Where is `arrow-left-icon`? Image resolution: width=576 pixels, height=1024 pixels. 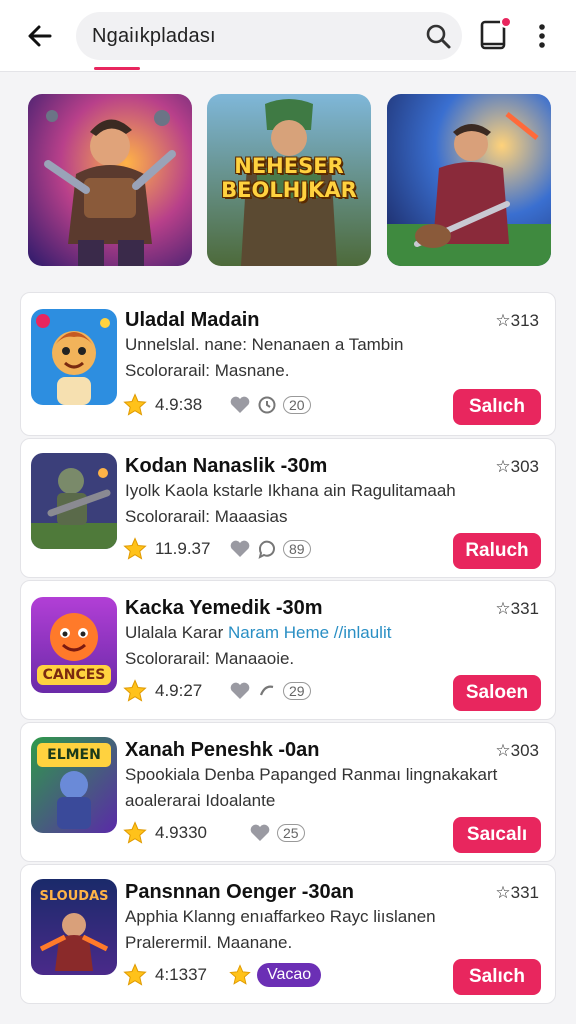
arrow-left-icon is located at coordinates (40, 36).